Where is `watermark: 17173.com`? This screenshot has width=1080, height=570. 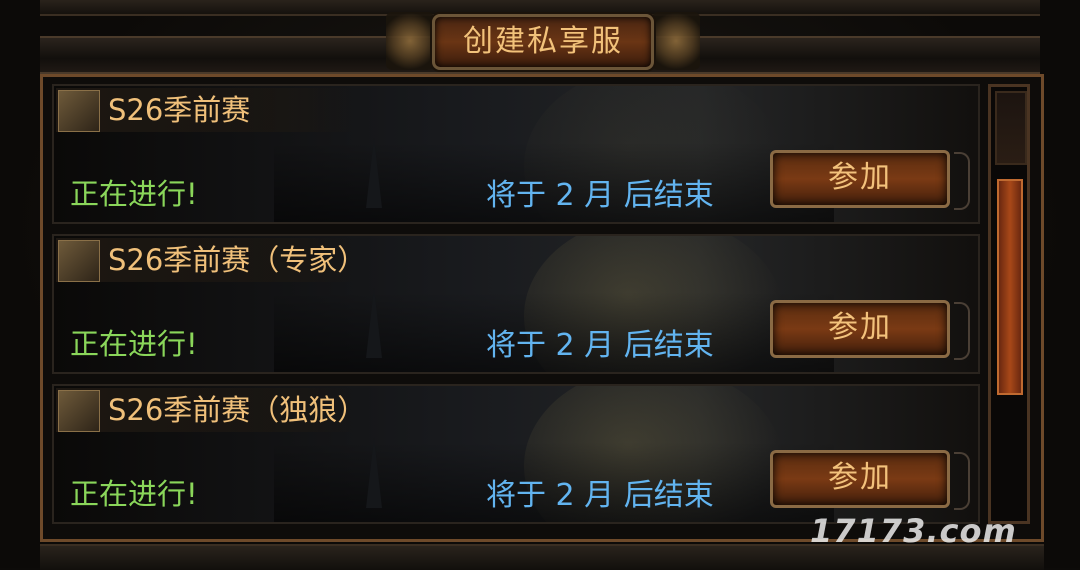
watermark: 17173.com is located at coordinates (913, 531).